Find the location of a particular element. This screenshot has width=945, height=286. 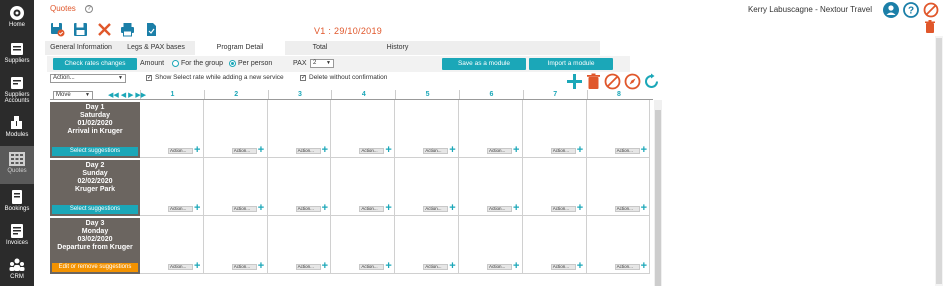

cancel-icon is located at coordinates (931, 10).